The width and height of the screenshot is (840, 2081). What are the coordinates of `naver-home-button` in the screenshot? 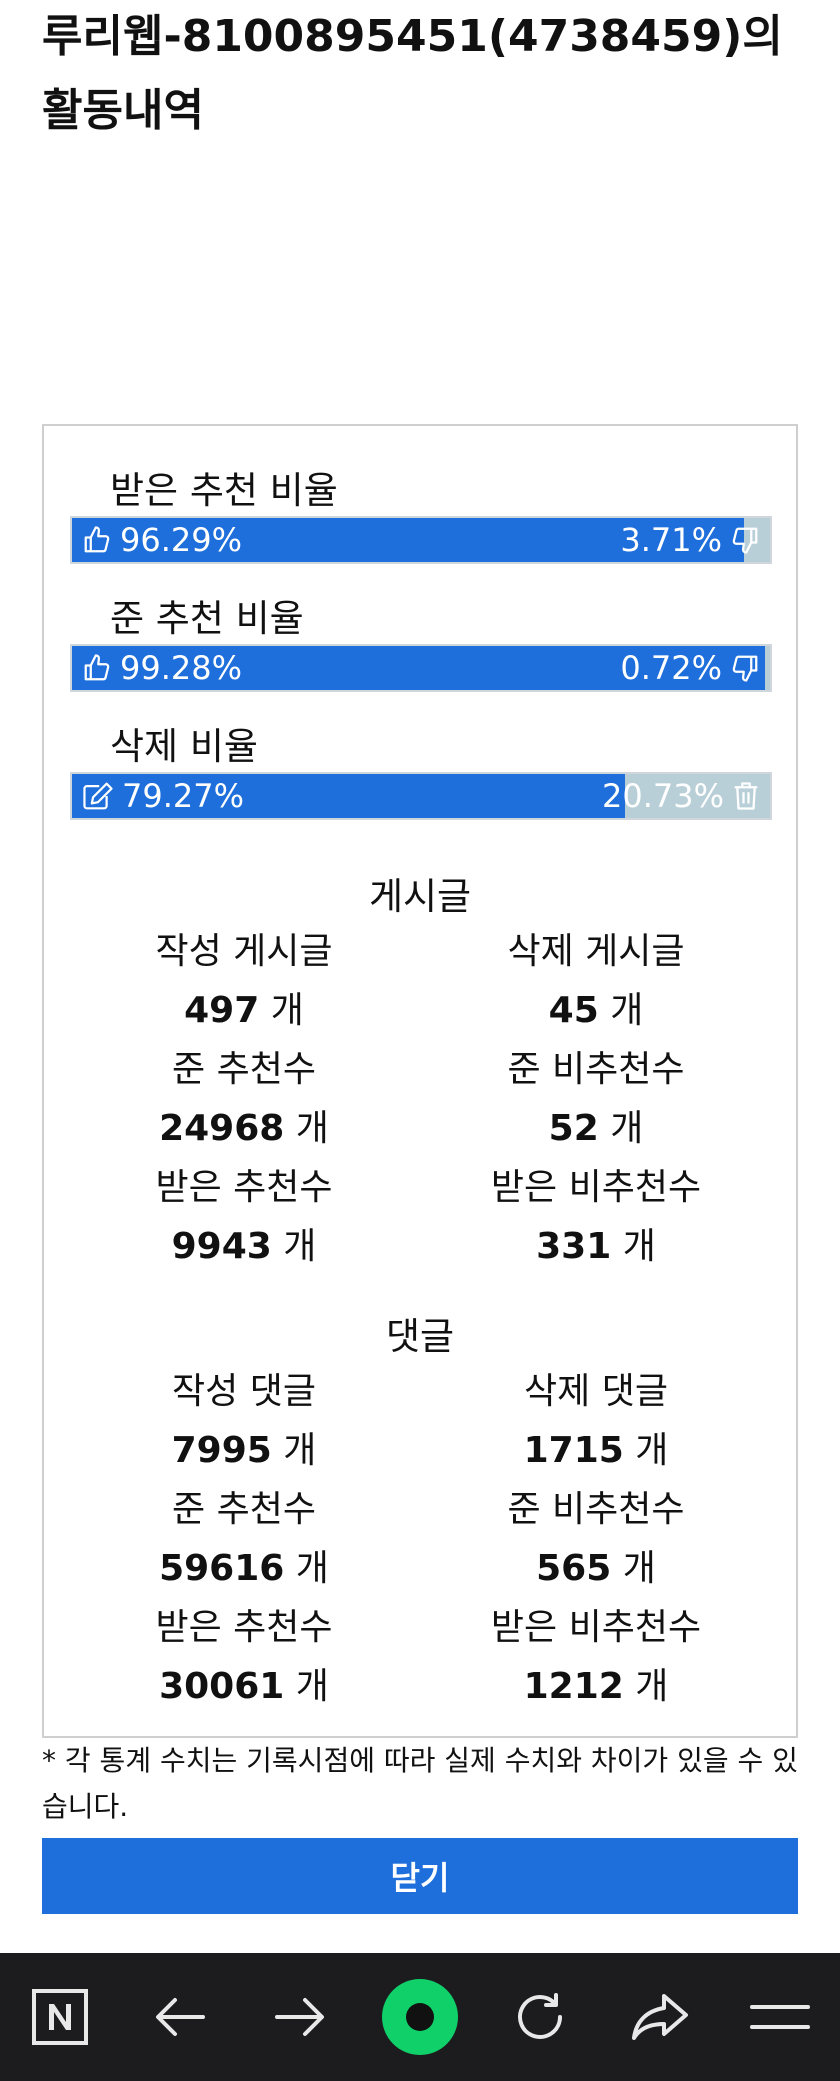 It's located at (60, 2017).